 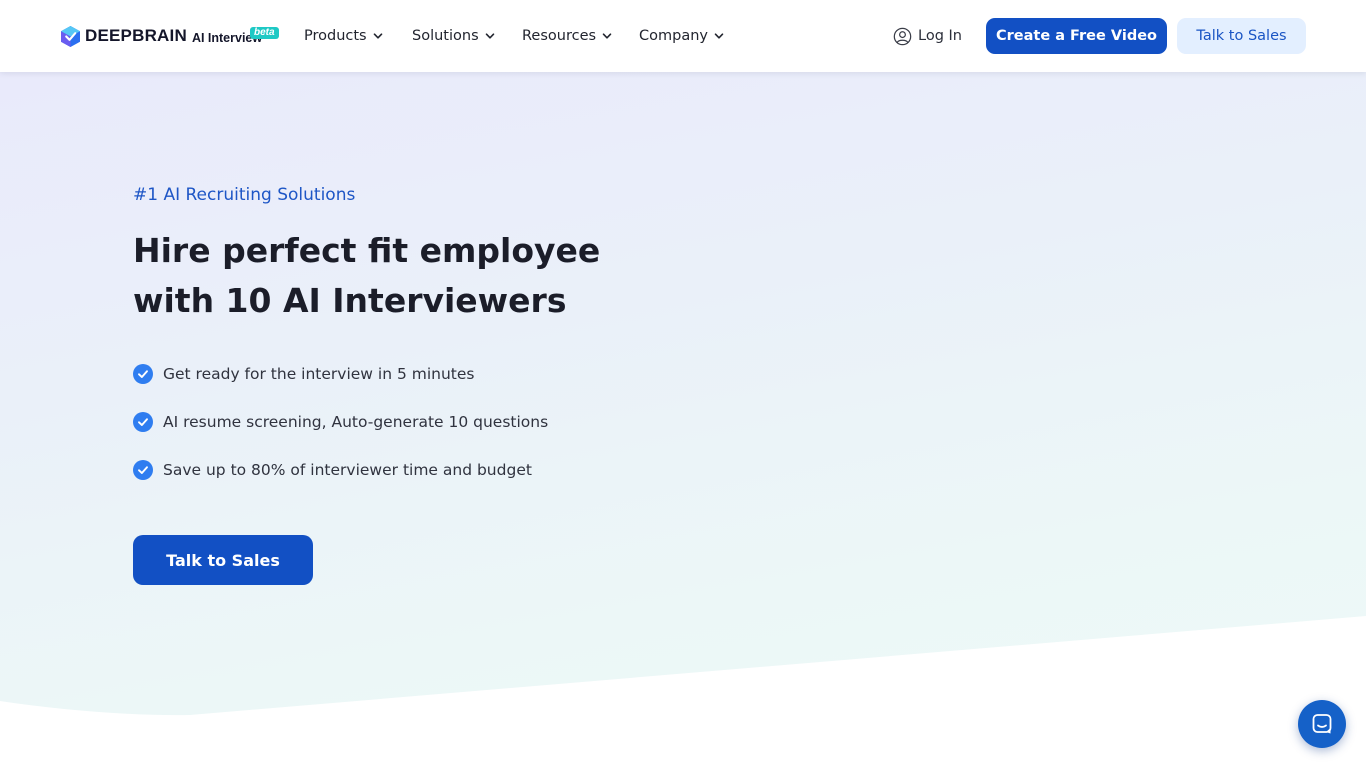 What do you see at coordinates (136, 35) in the screenshot?
I see `logo-brand: DEEPBRAIN` at bounding box center [136, 35].